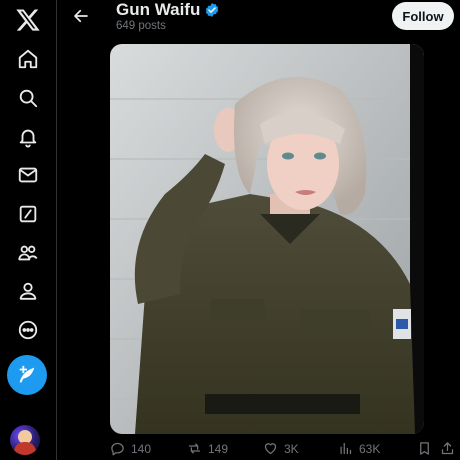 This screenshot has width=460, height=460. Describe the element at coordinates (28, 137) in the screenshot. I see `notifications-icon` at that location.